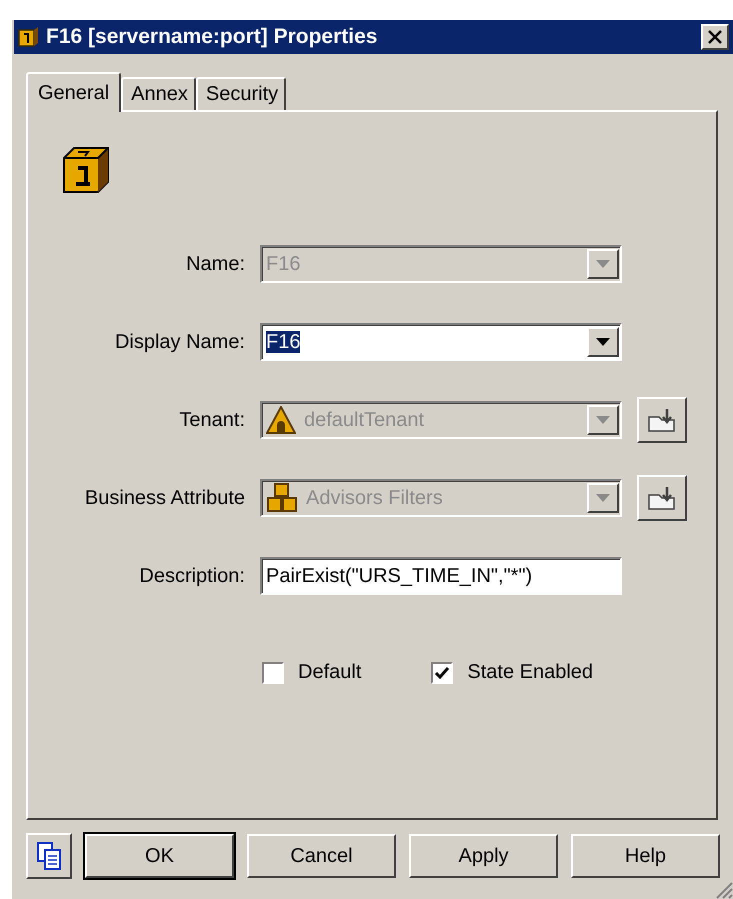  What do you see at coordinates (241, 93) in the screenshot?
I see `tab: Security` at bounding box center [241, 93].